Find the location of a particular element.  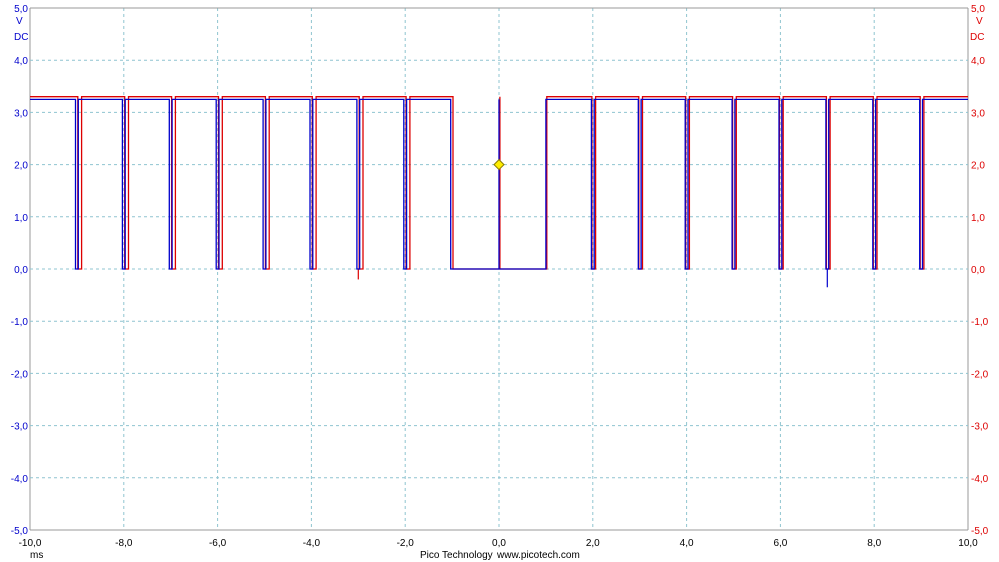

y-tick-label-left: 3,0 is located at coordinates (21, 113).